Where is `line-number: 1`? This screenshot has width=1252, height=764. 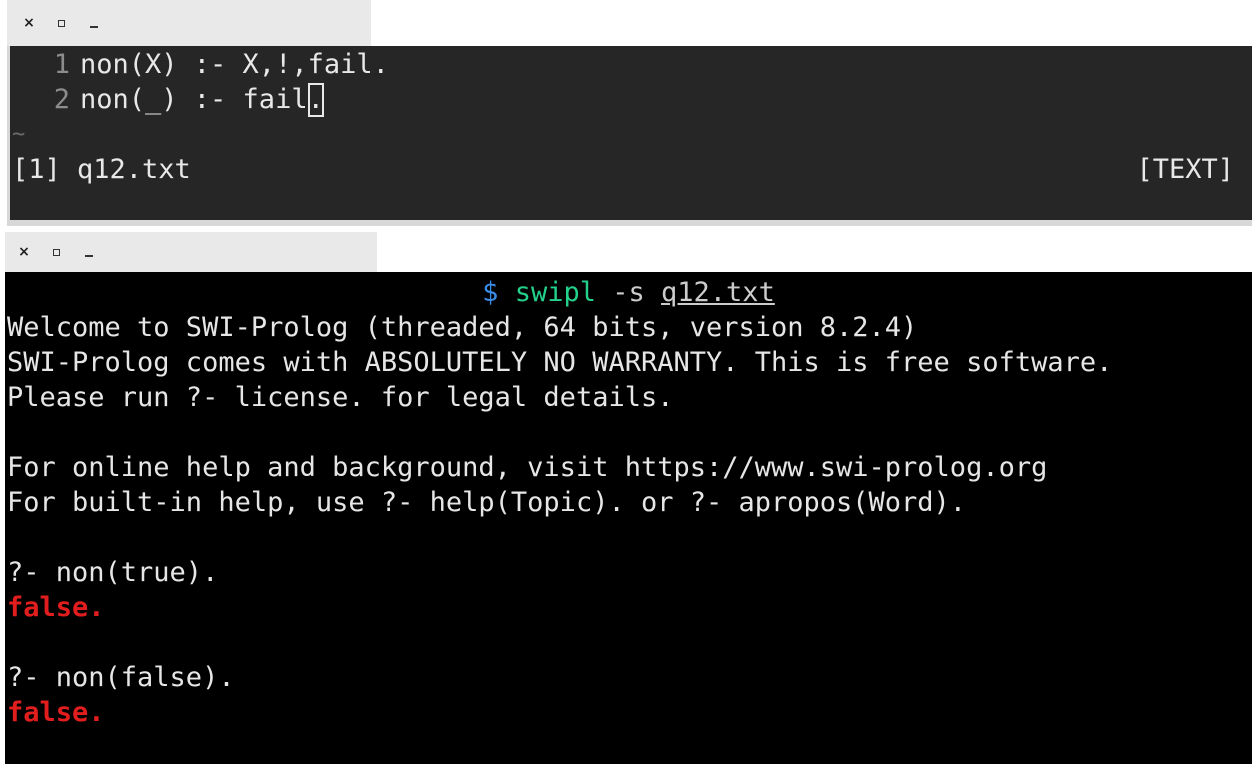 line-number: 1 is located at coordinates (61, 64).